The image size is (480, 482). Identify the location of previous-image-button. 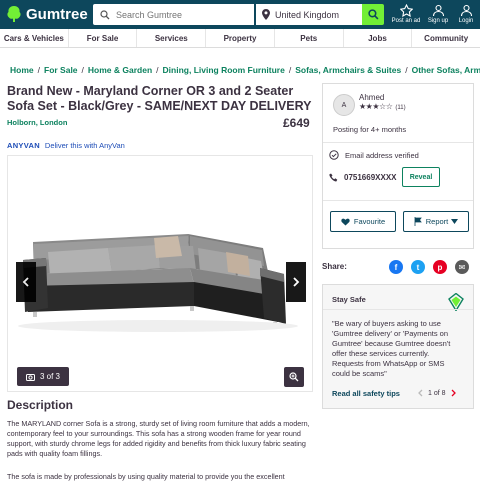
(26, 282).